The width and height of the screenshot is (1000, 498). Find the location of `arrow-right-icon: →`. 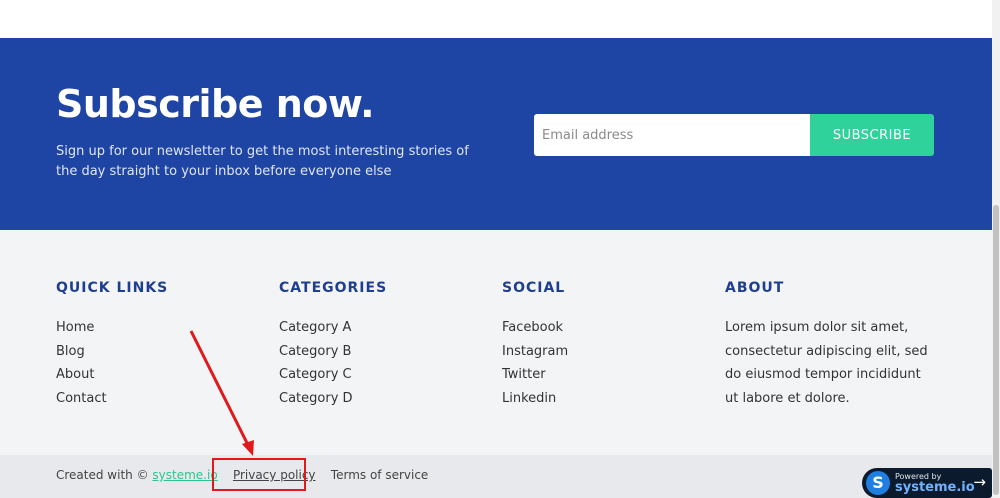

arrow-right-icon: → is located at coordinates (979, 482).